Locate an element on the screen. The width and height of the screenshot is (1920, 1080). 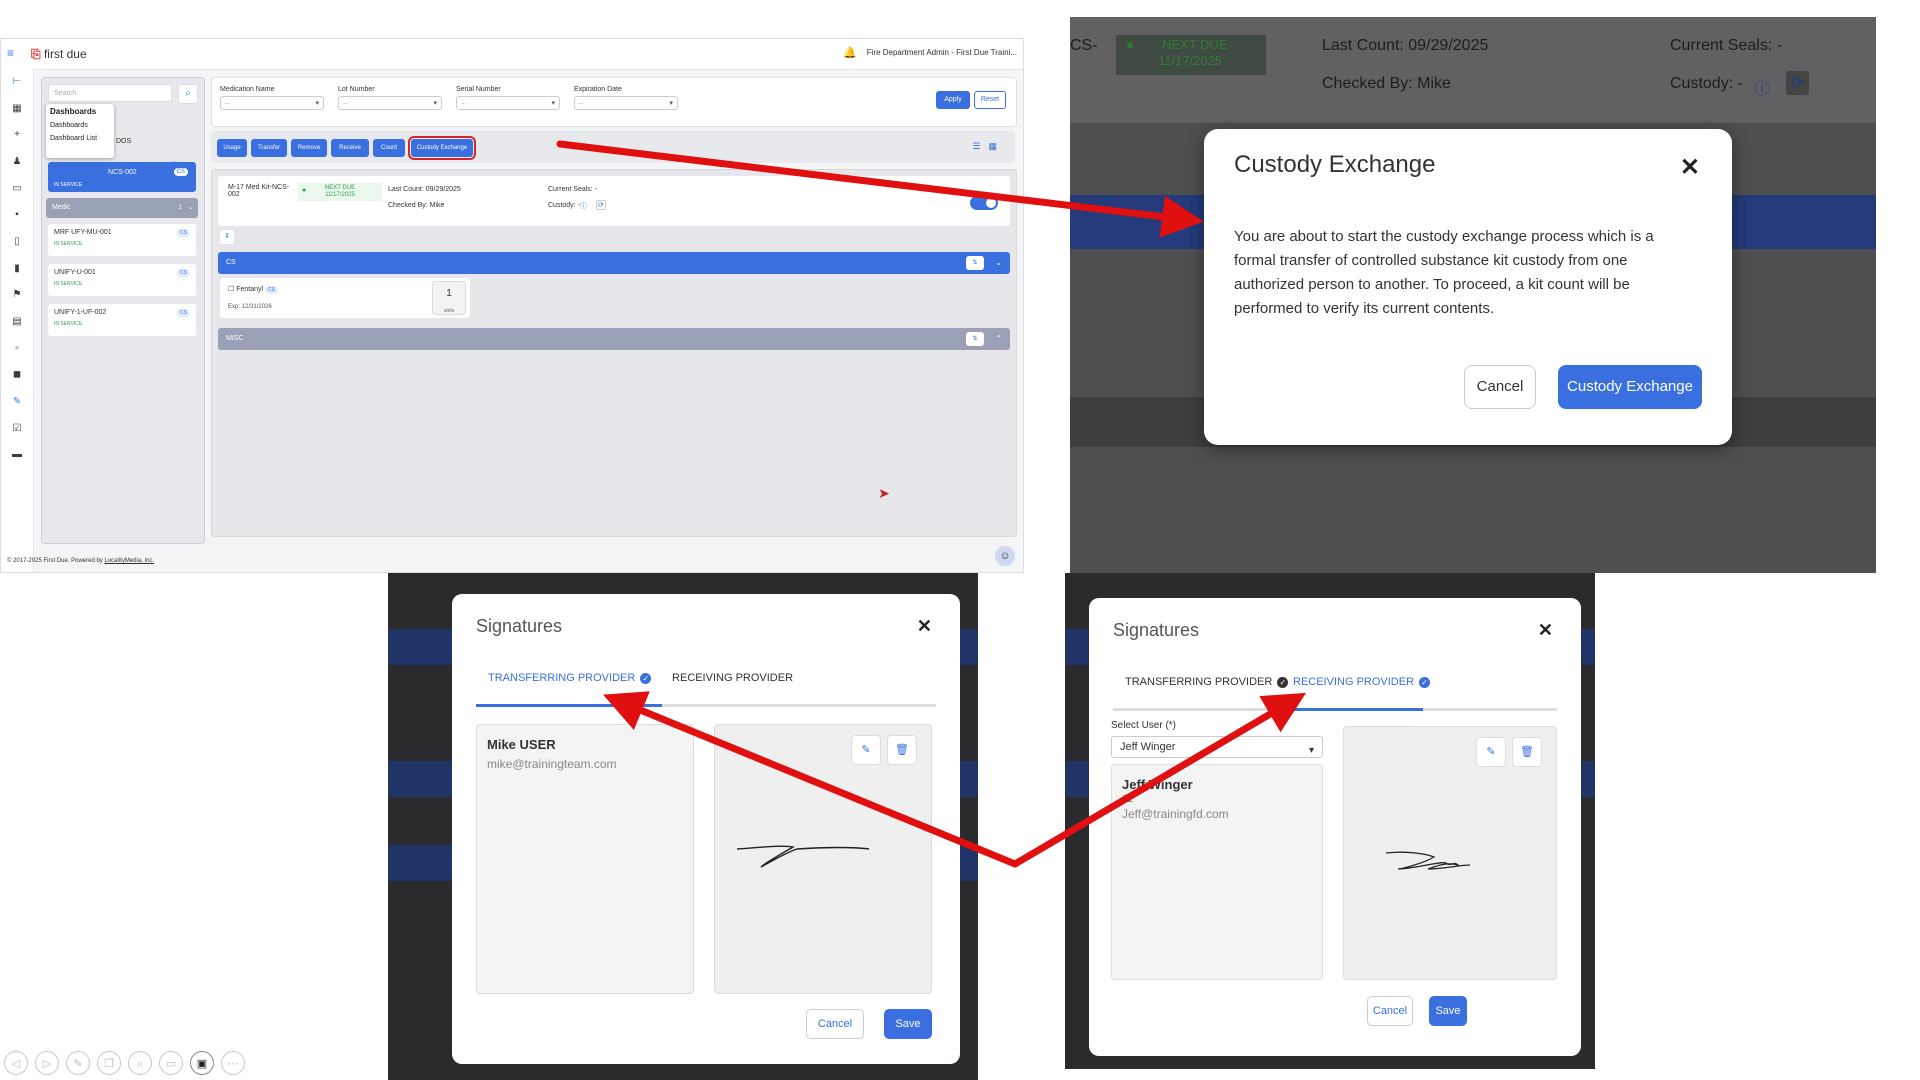
view-toggle: ☰▦ is located at coordinates (988, 146).